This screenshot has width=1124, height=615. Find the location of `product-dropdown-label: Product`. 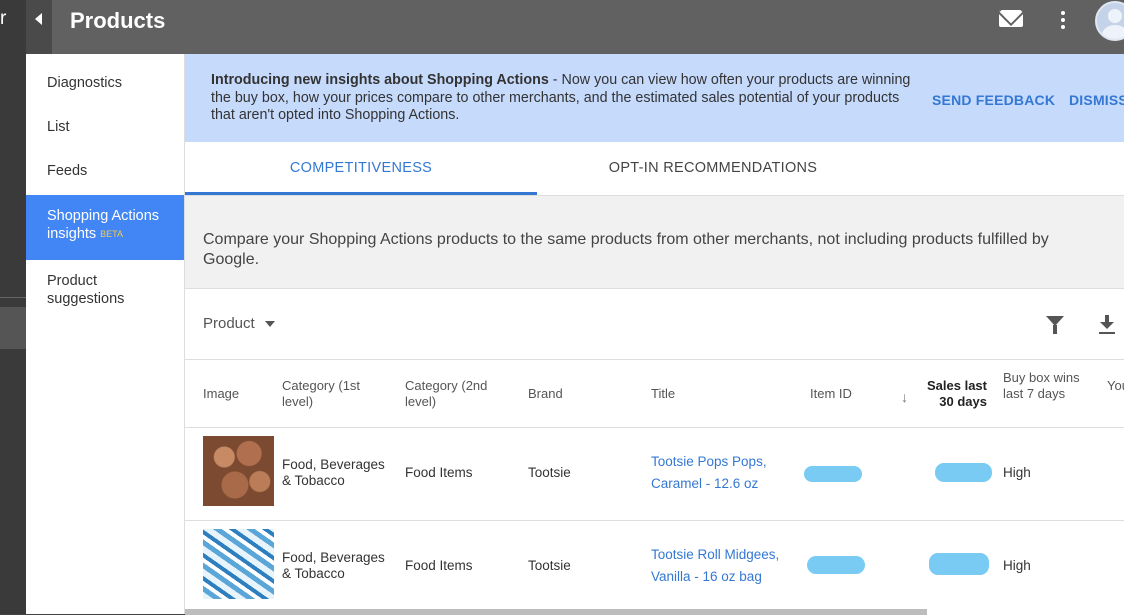

product-dropdown-label: Product is located at coordinates (229, 323).